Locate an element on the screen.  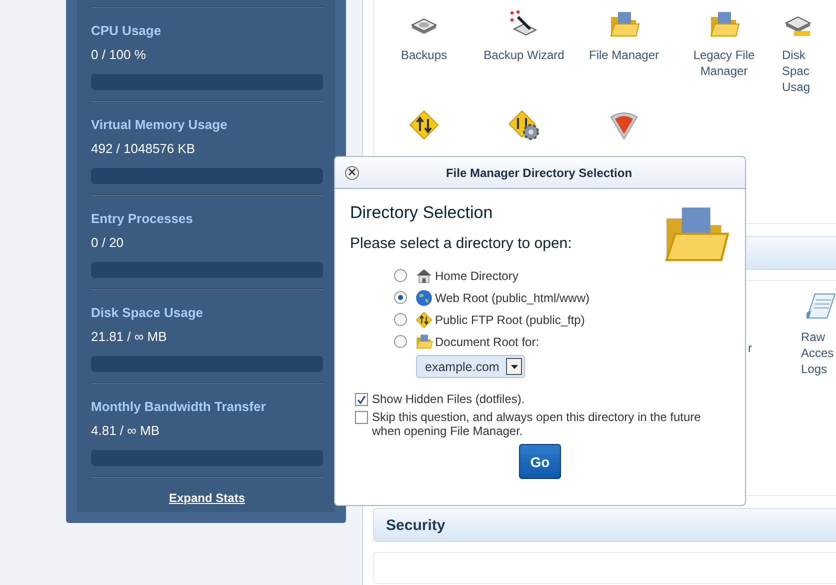
dialog-prompt: Please select a directory to open: is located at coordinates (461, 243).